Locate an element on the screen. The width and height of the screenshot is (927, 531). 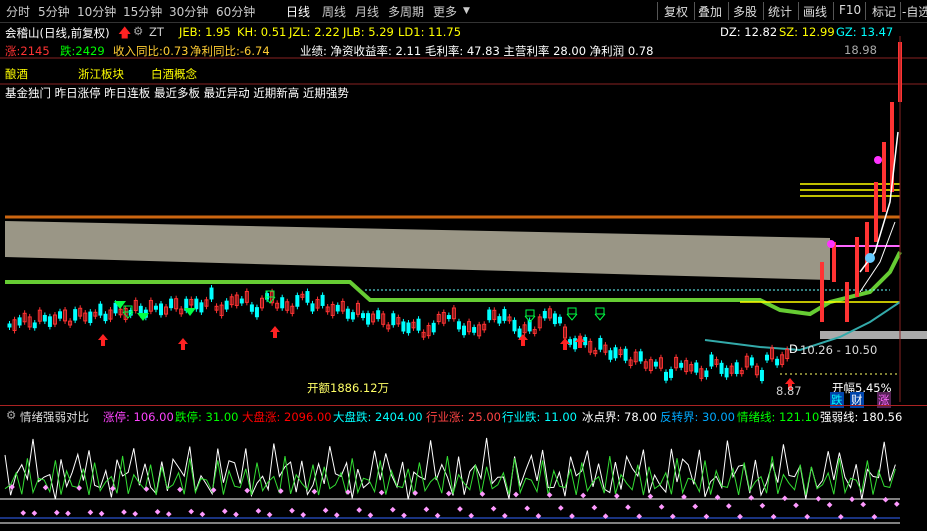
stock-tags: 基金独门 昨日涨停 昨日连板 最近多板 最近异动 近期新高 近期强势 is located at coordinates (177, 93).